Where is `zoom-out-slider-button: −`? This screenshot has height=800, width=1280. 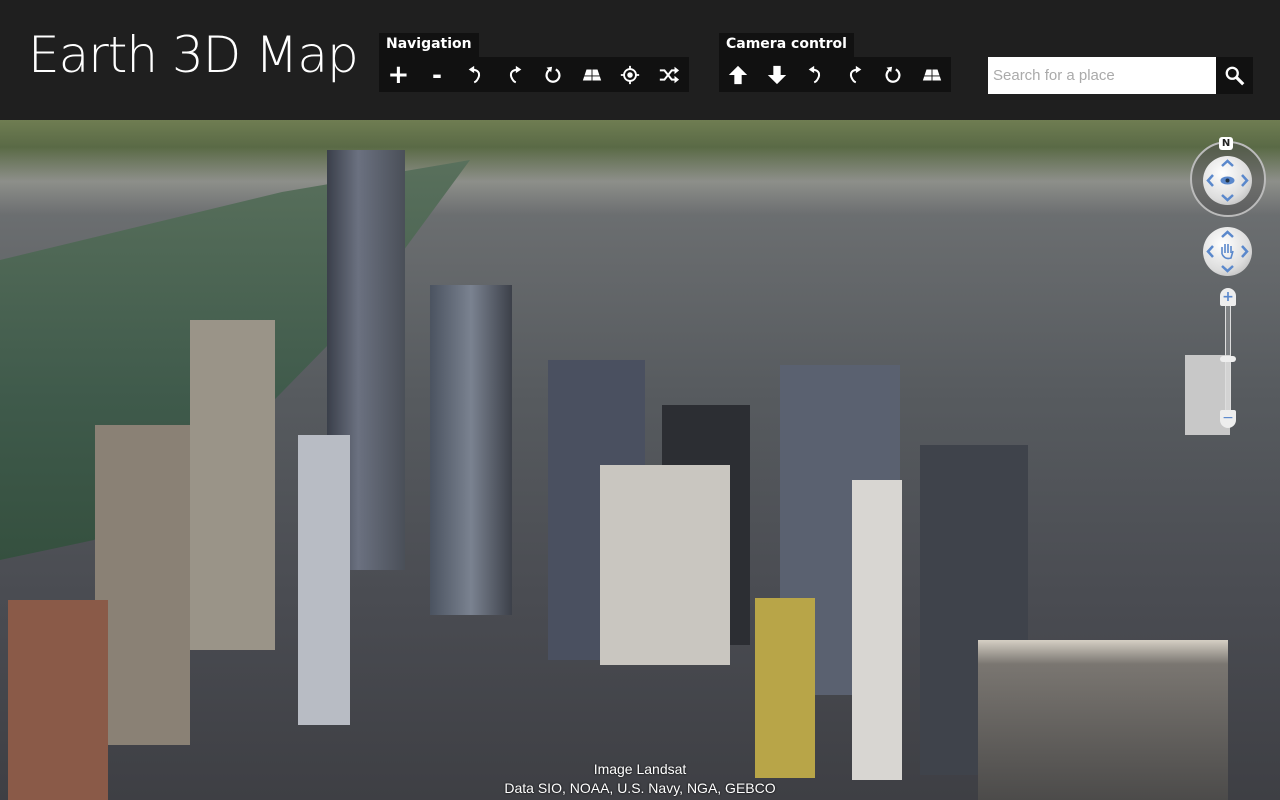
zoom-out-slider-button: − is located at coordinates (1228, 419).